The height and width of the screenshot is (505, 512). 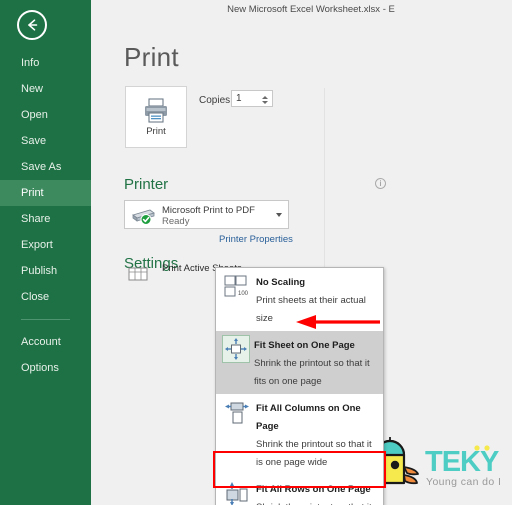 I want to click on back-button, so click(x=32, y=25).